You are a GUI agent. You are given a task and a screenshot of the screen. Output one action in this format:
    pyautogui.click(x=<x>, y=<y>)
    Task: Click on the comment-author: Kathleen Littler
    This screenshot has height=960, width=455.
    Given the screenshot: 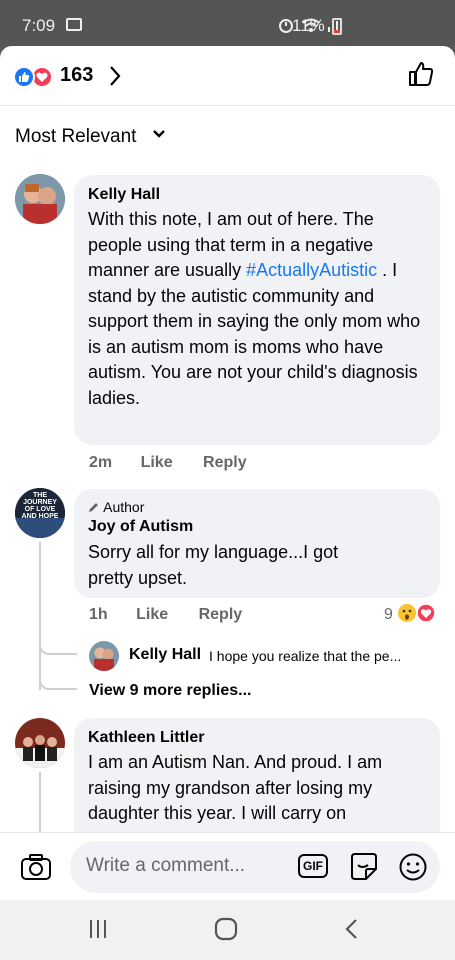 What is the action you would take?
    pyautogui.click(x=146, y=738)
    